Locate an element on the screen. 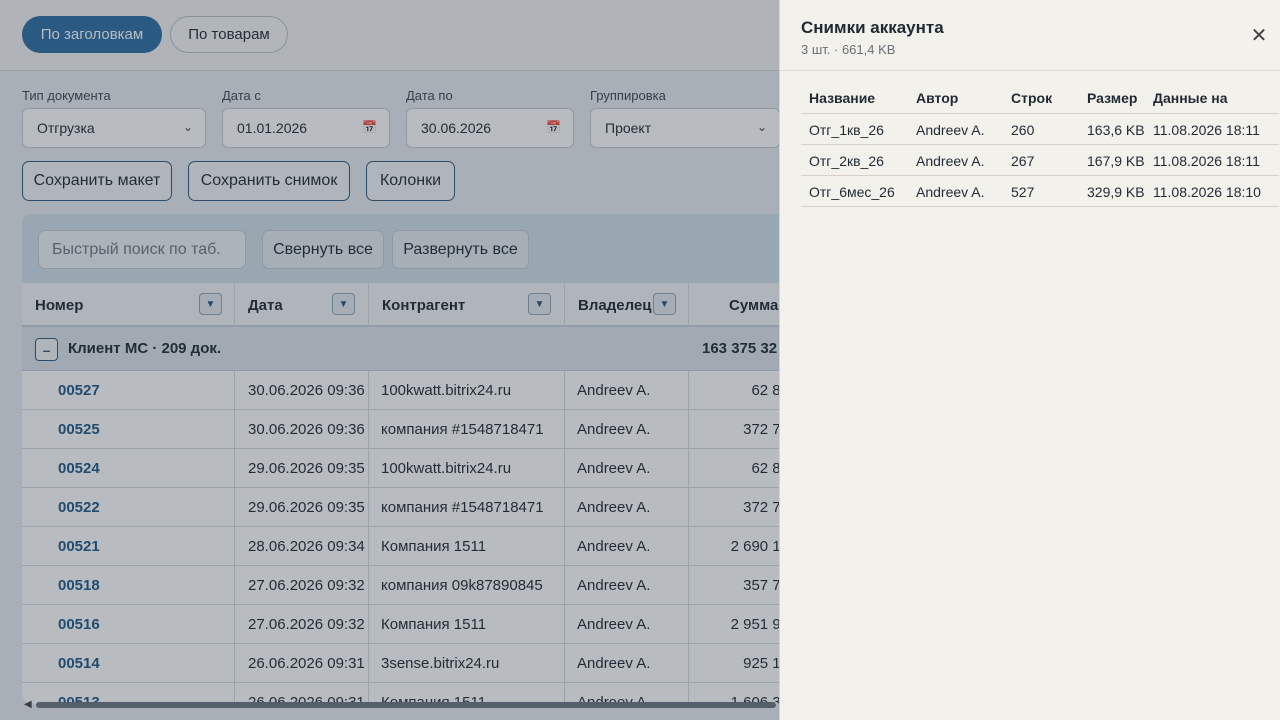 The height and width of the screenshot is (720, 1280). snapshot-size: 329,9 KB is located at coordinates (1116, 191).